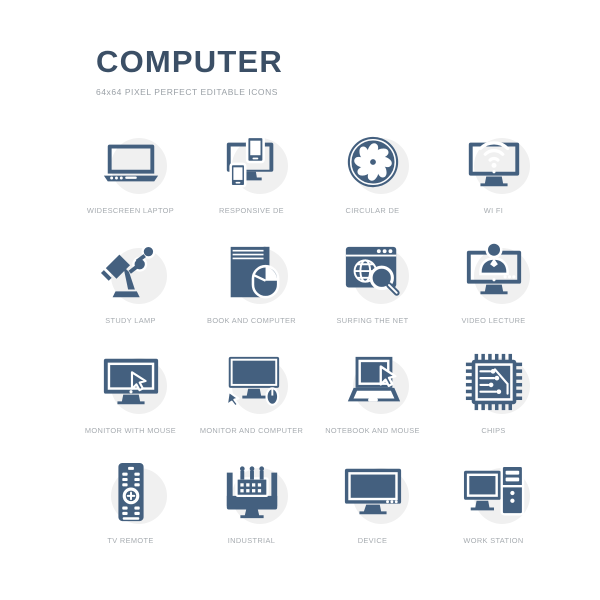  What do you see at coordinates (130, 430) in the screenshot?
I see `icon-label: MONITOR WITH MOUSE` at bounding box center [130, 430].